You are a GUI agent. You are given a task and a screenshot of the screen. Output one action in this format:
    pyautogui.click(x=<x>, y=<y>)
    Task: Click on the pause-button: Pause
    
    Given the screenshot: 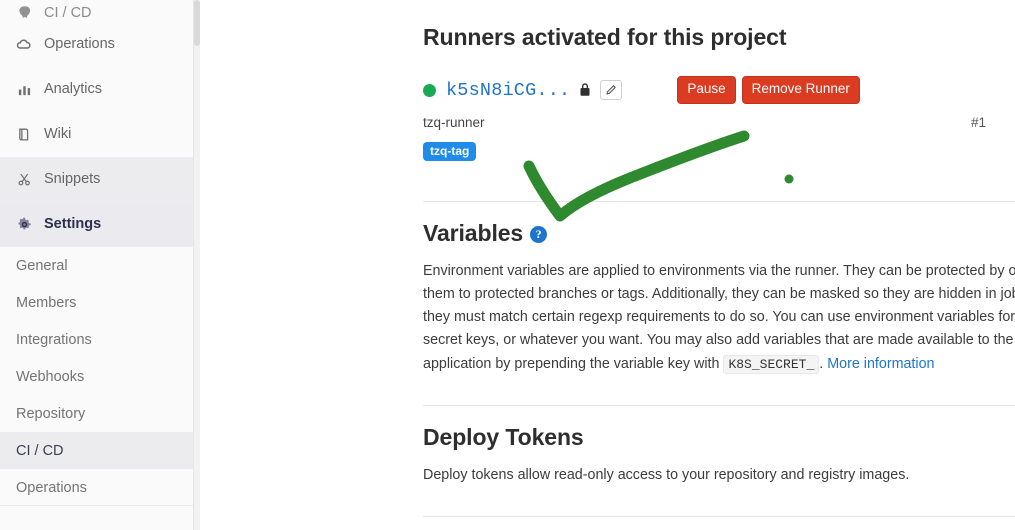 What is the action you would take?
    pyautogui.click(x=706, y=90)
    